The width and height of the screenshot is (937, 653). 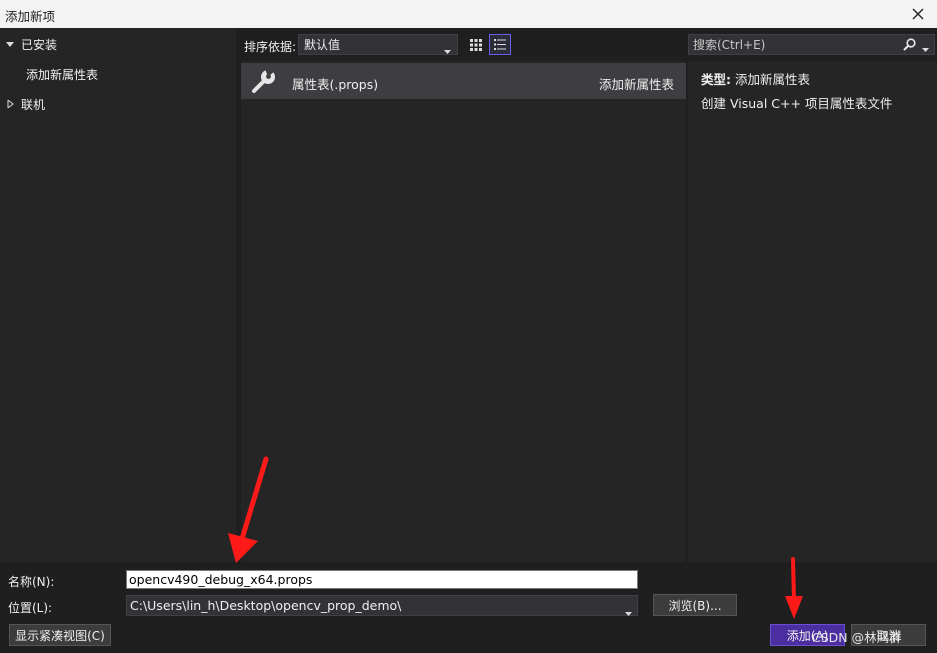 What do you see at coordinates (476, 44) in the screenshot?
I see `grid-view-icon` at bounding box center [476, 44].